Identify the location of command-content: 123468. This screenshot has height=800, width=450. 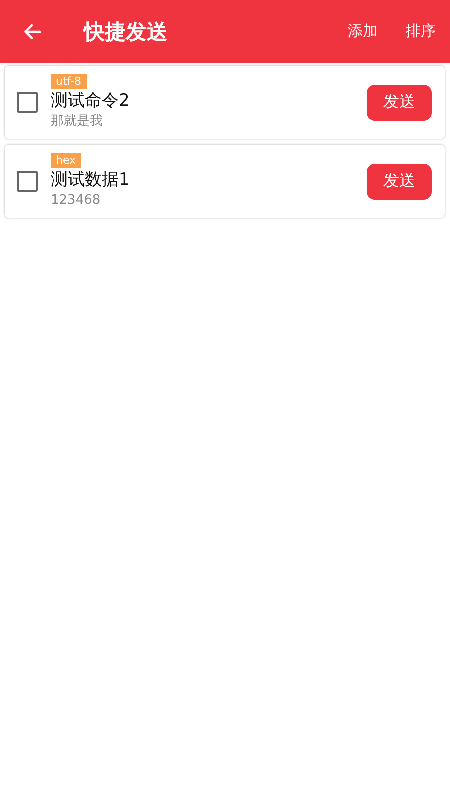
(76, 201).